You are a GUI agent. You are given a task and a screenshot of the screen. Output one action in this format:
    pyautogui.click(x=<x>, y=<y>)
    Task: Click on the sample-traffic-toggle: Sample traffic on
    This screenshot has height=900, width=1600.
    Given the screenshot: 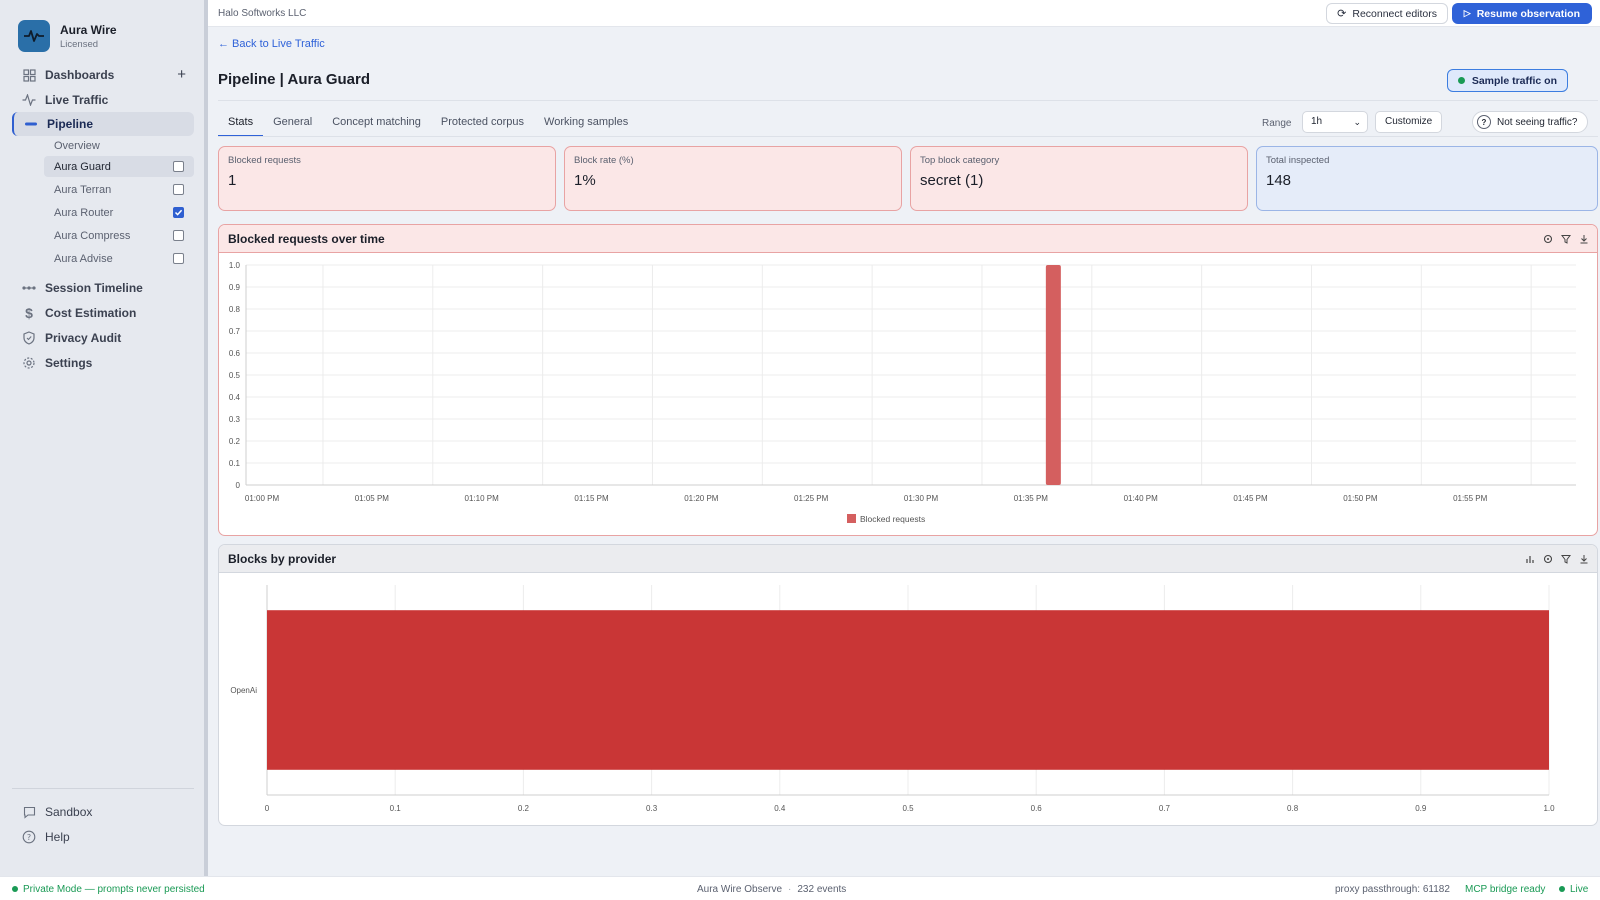 What is the action you would take?
    pyautogui.click(x=1507, y=80)
    